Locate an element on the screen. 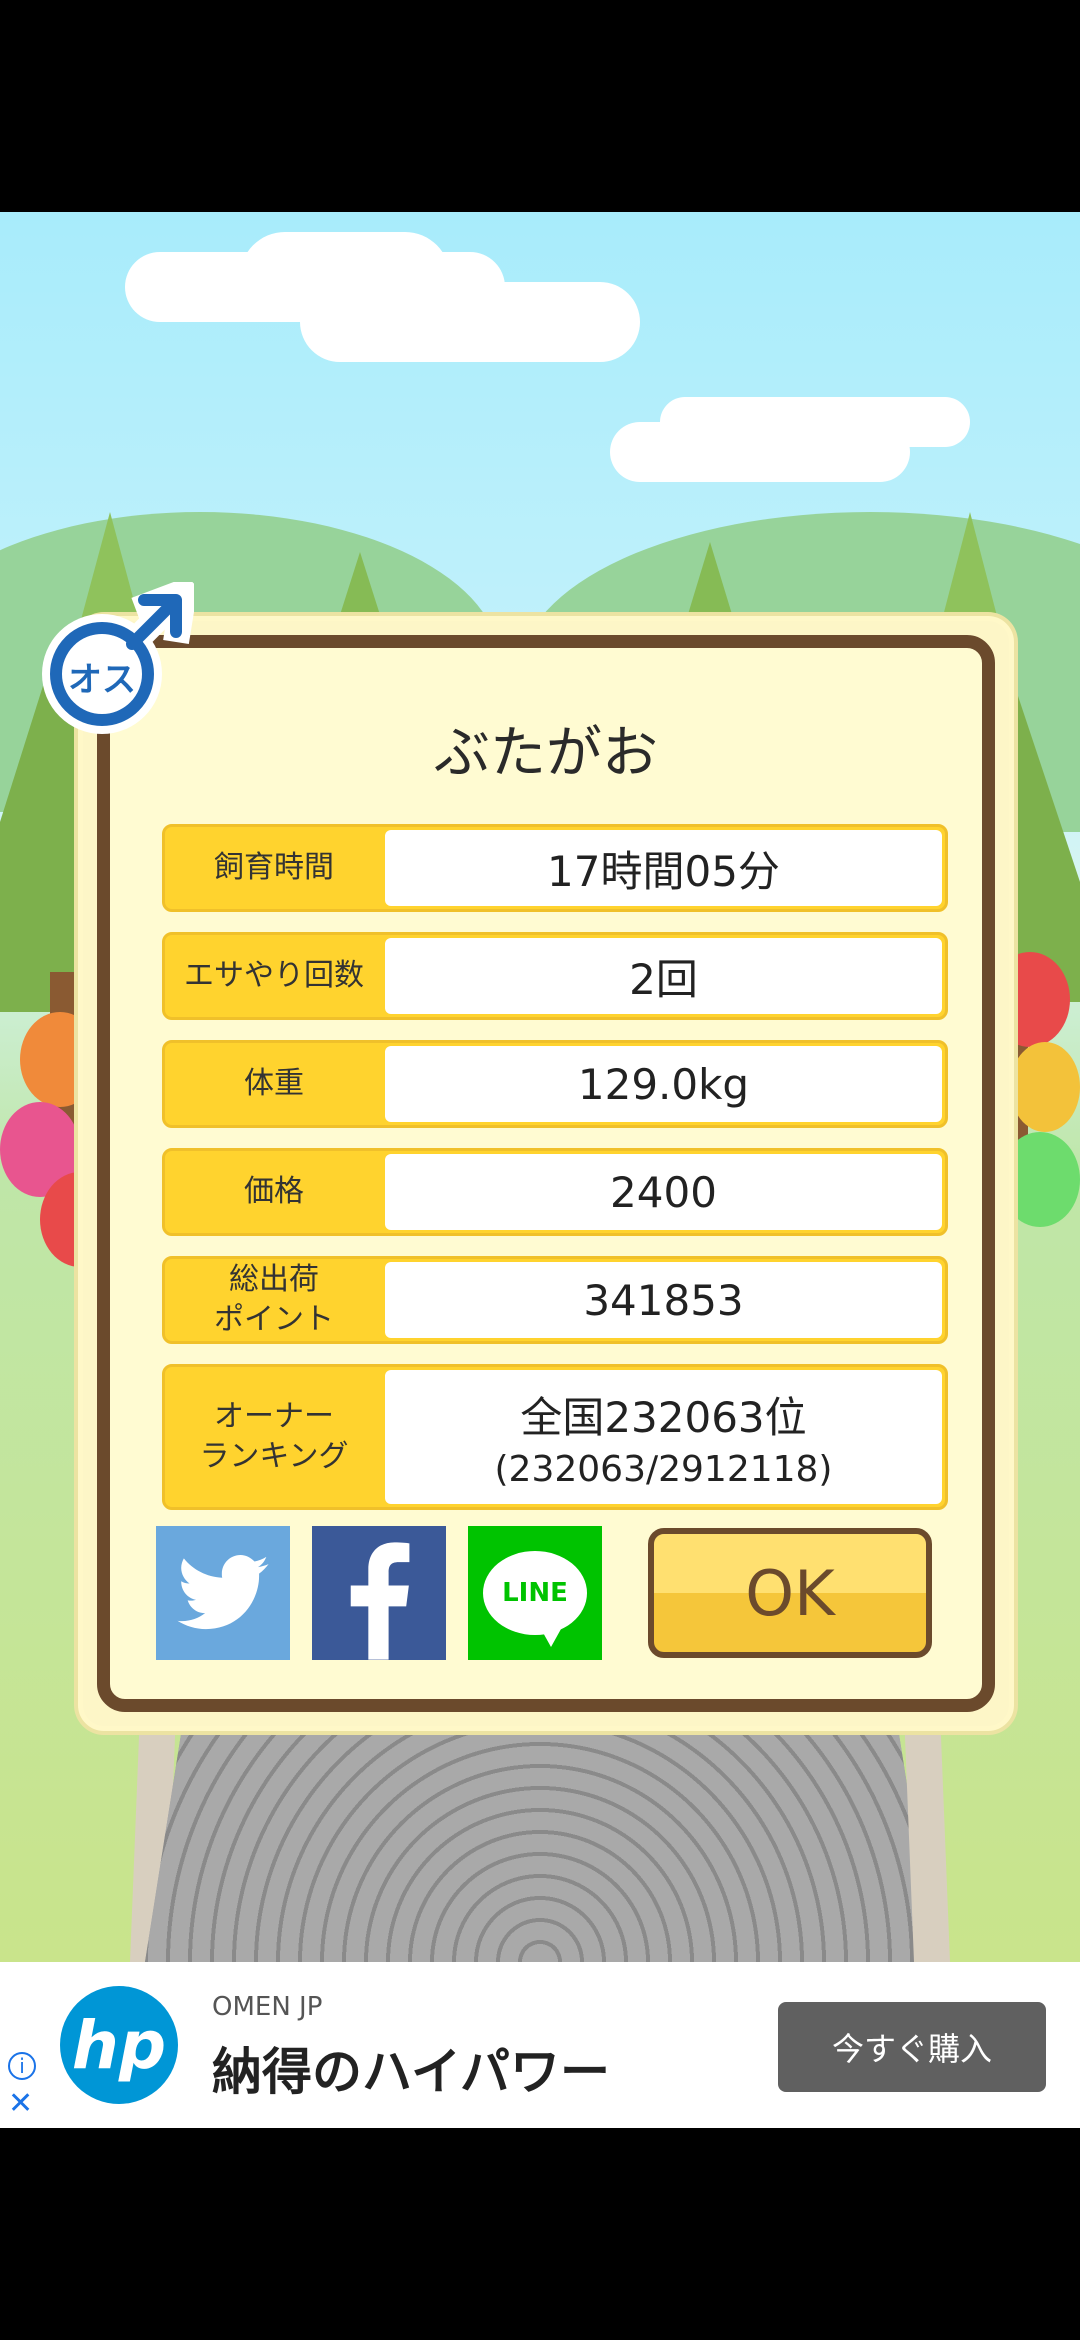 This screenshot has width=1080, height=2340. stat-label: 飼育時間 is located at coordinates (274, 867).